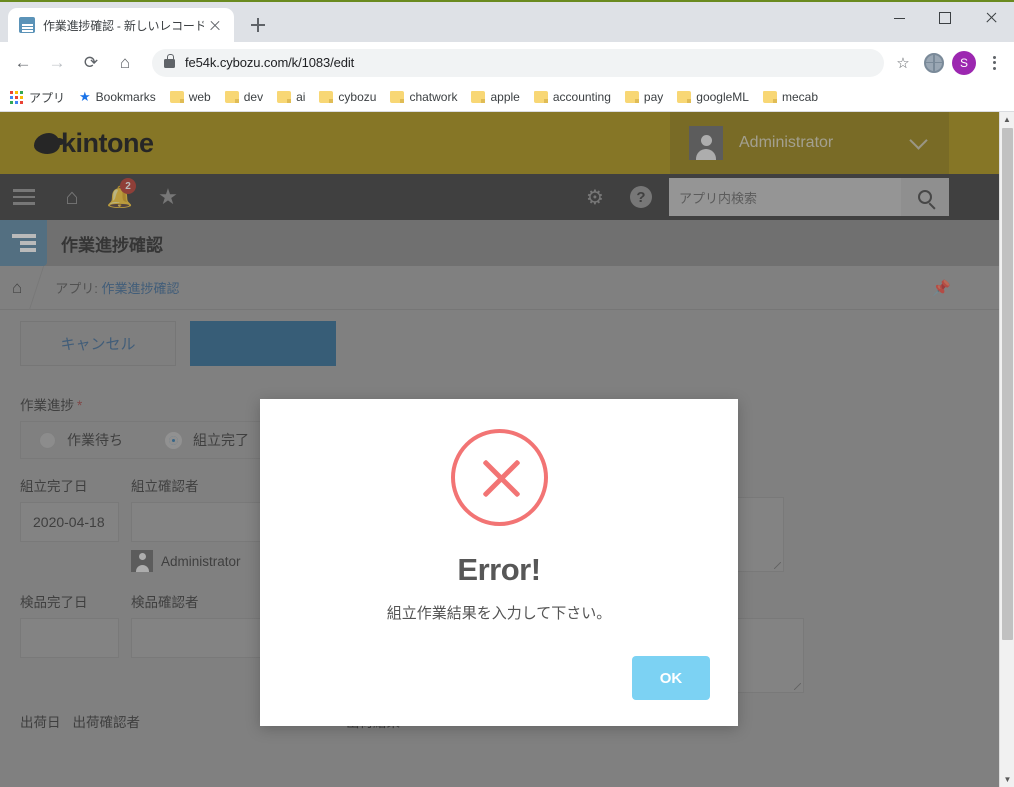 The height and width of the screenshot is (787, 1014). I want to click on bookmark-label: Bookmarks, so click(125, 97).